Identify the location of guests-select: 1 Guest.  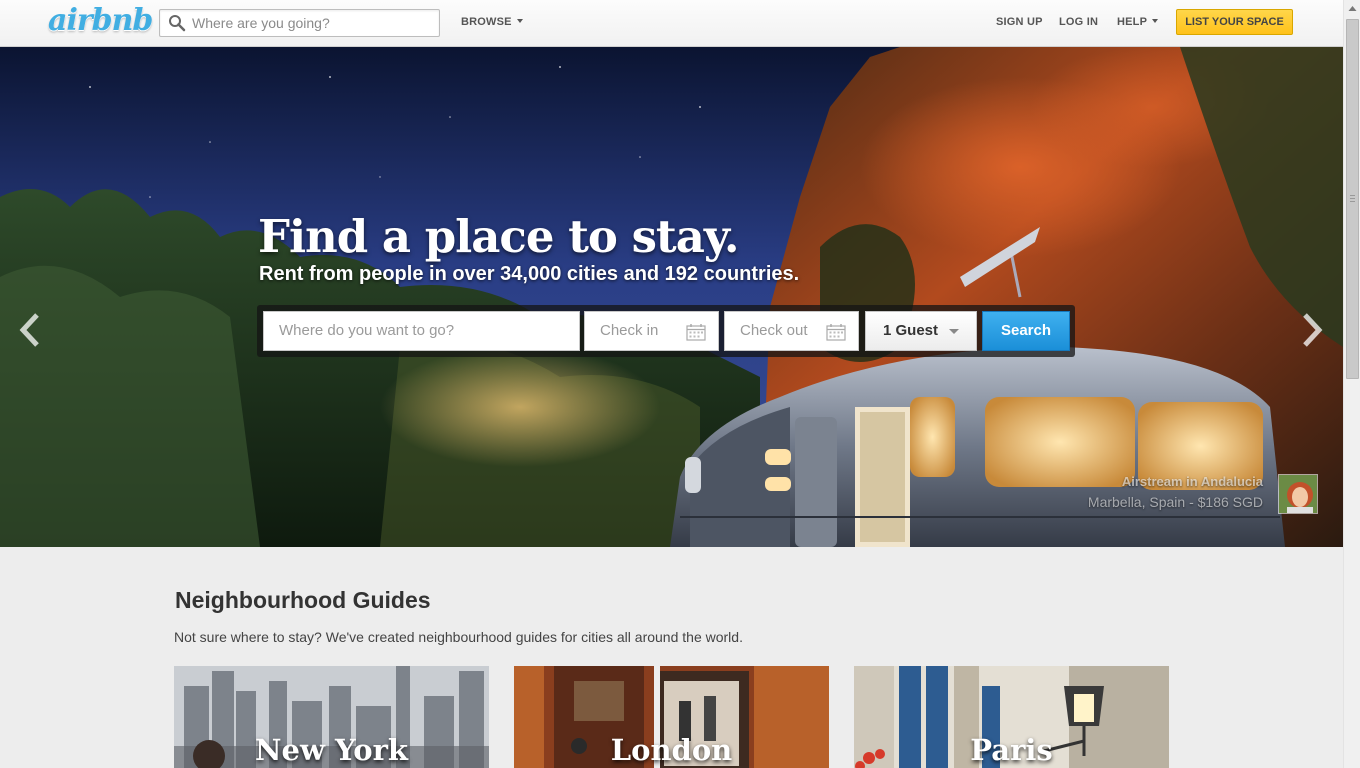
(921, 331).